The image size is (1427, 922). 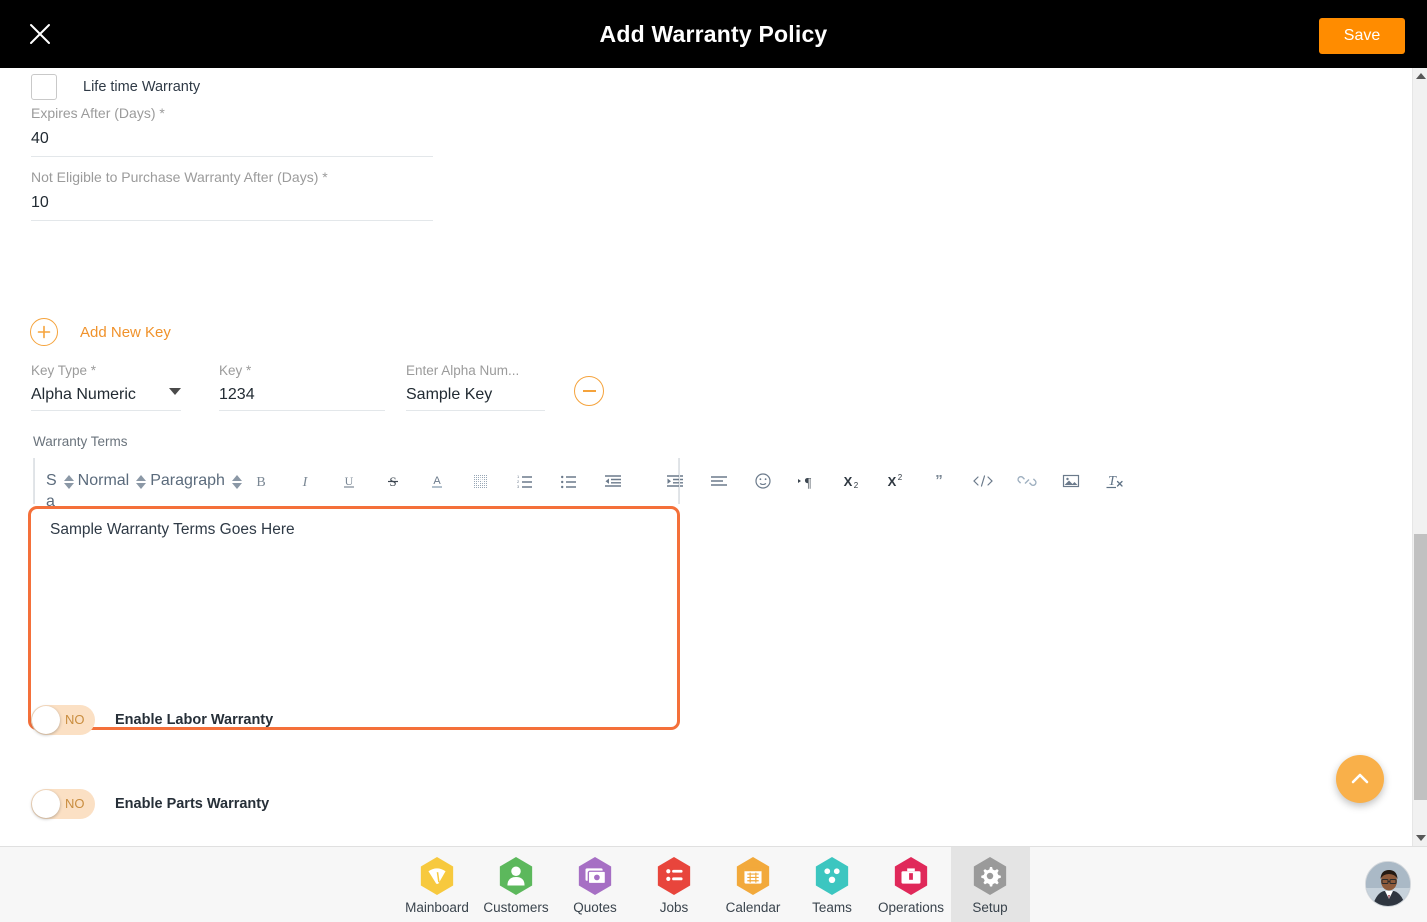 I want to click on bullet-list-icon, so click(x=569, y=481).